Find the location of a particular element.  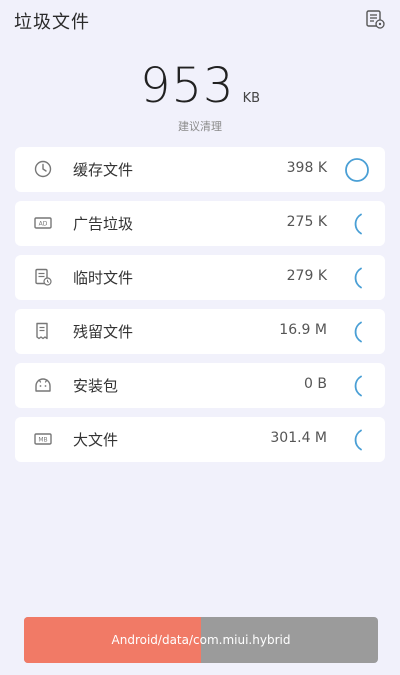

category-label: 广告垃圾 is located at coordinates (103, 224).